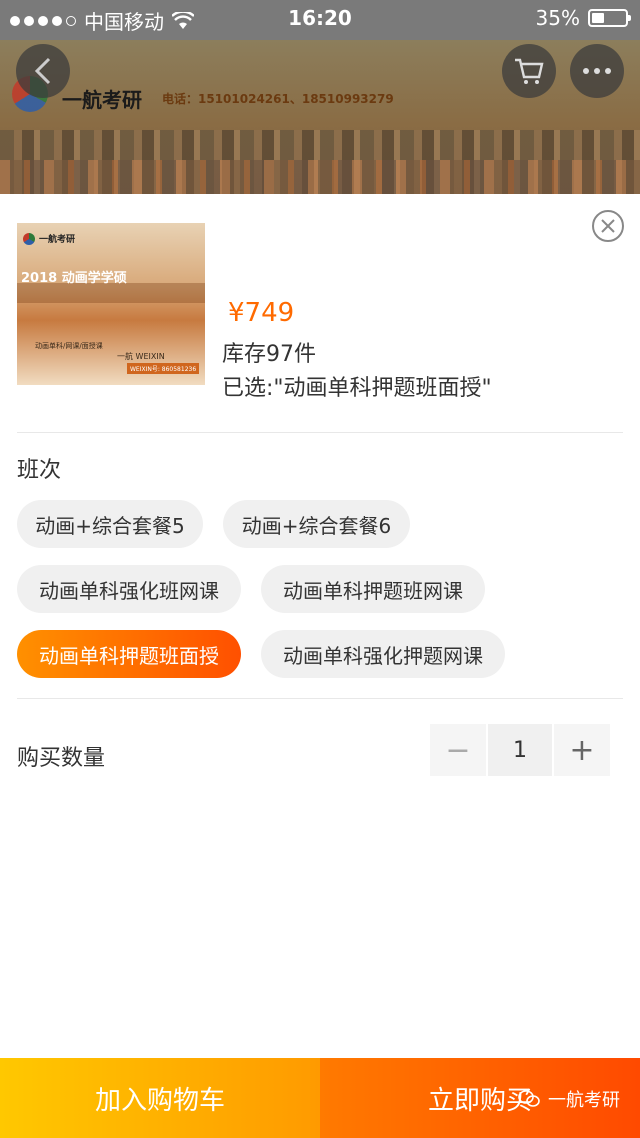 The image size is (640, 1138). I want to click on more-button, so click(597, 71).